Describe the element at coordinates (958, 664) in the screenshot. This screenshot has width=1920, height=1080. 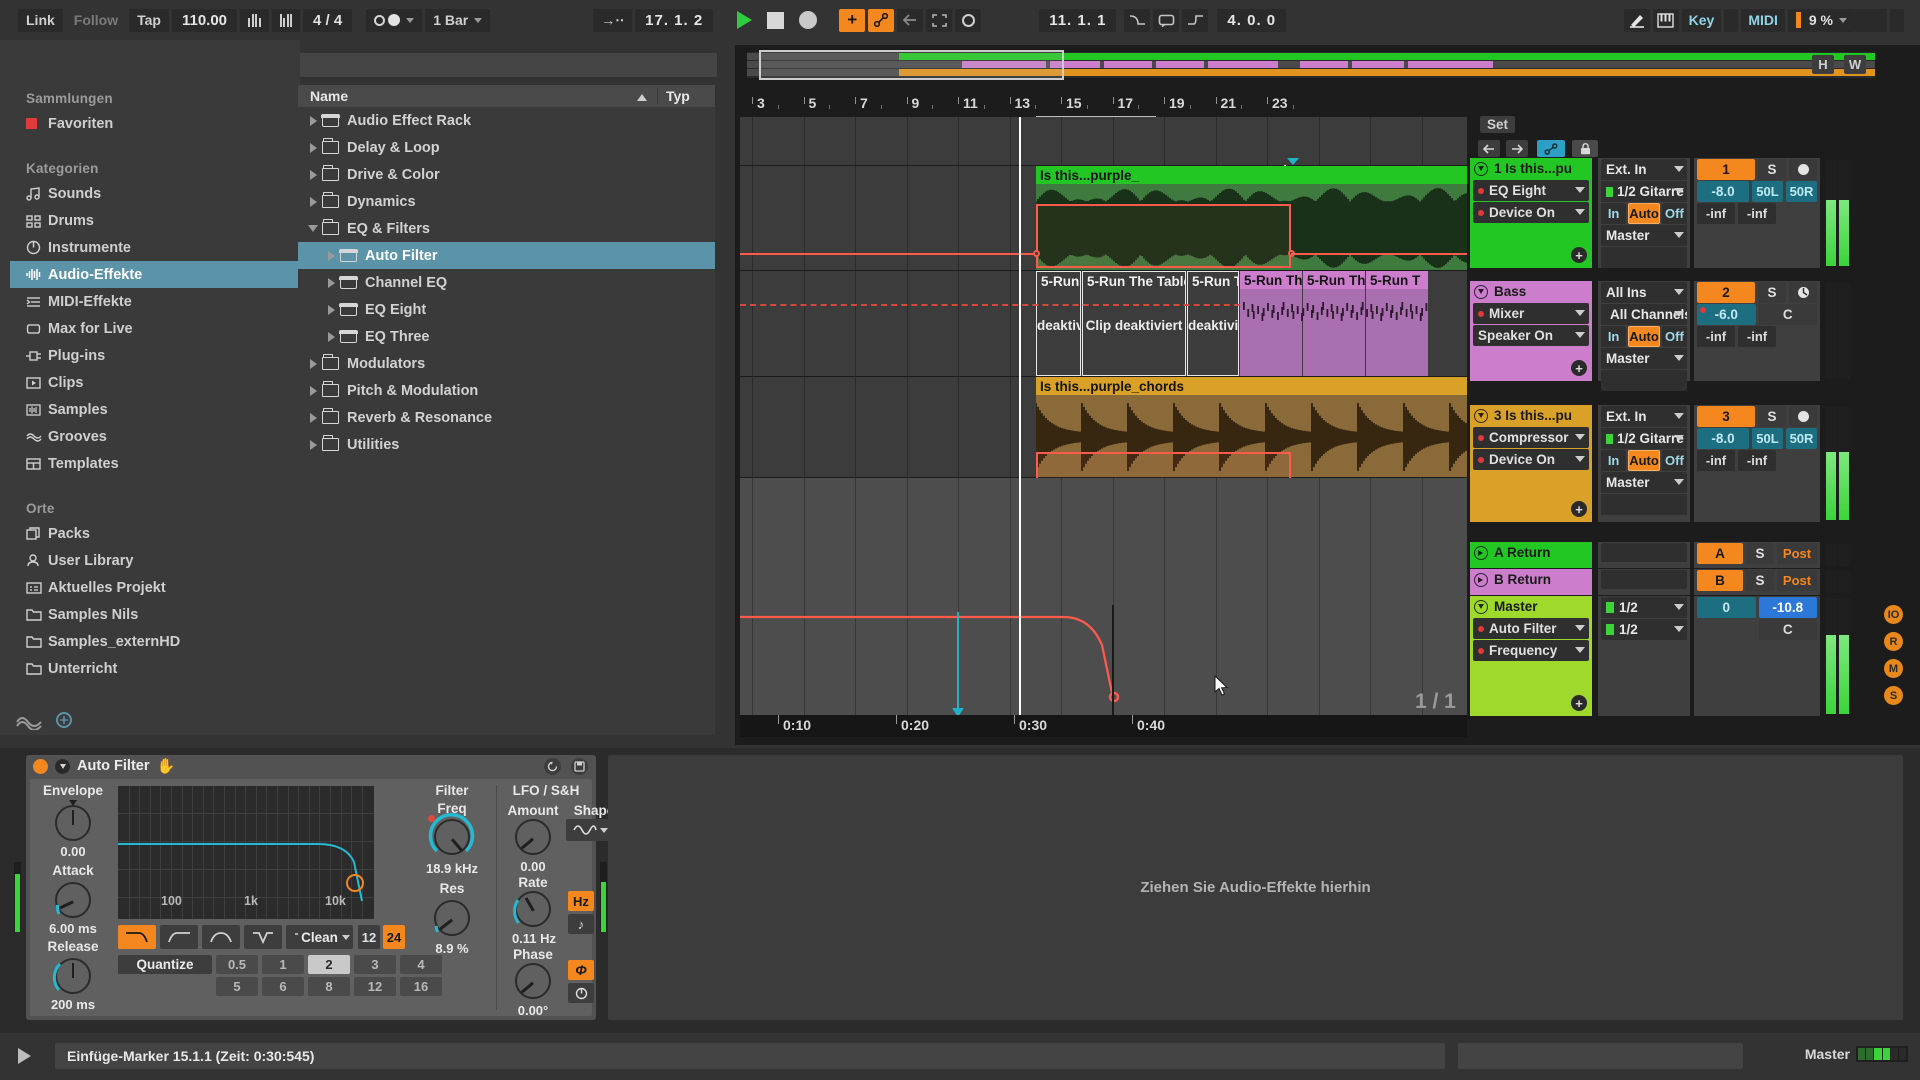
I see `cue-point-marker` at that location.